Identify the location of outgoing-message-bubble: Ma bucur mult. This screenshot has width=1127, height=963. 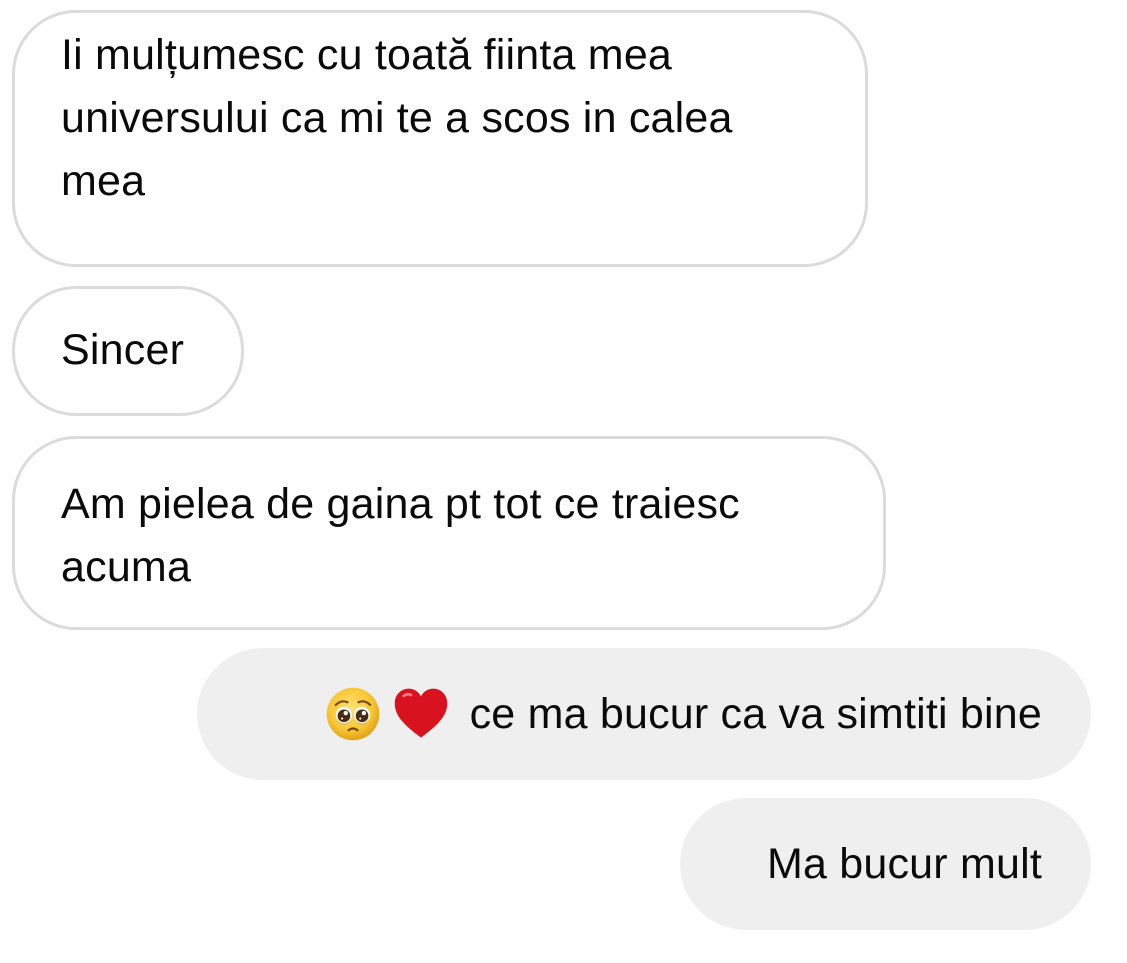
(885, 864).